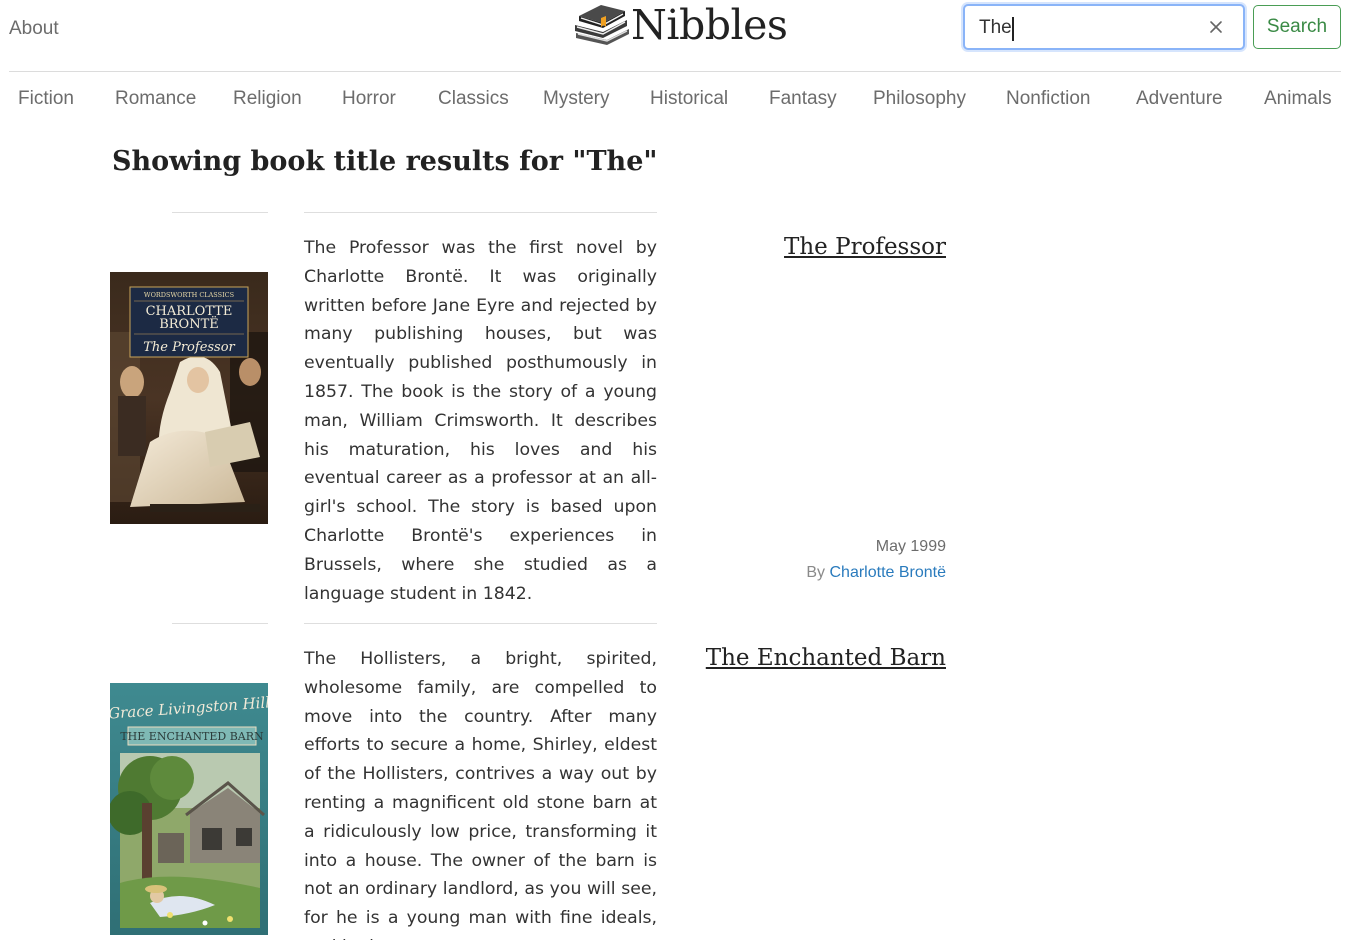 The image size is (1358, 940). What do you see at coordinates (887, 572) in the screenshot?
I see `author-link: Charlotte Brontë` at bounding box center [887, 572].